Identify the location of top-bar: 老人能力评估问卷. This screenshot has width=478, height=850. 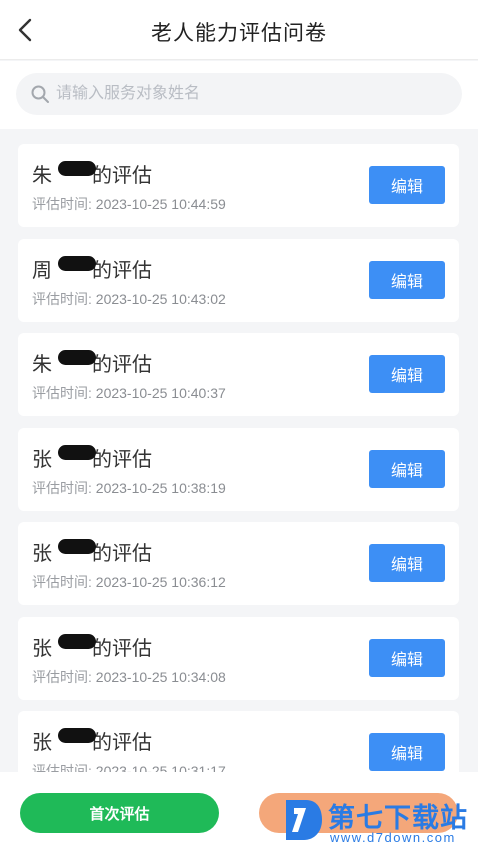
(239, 30).